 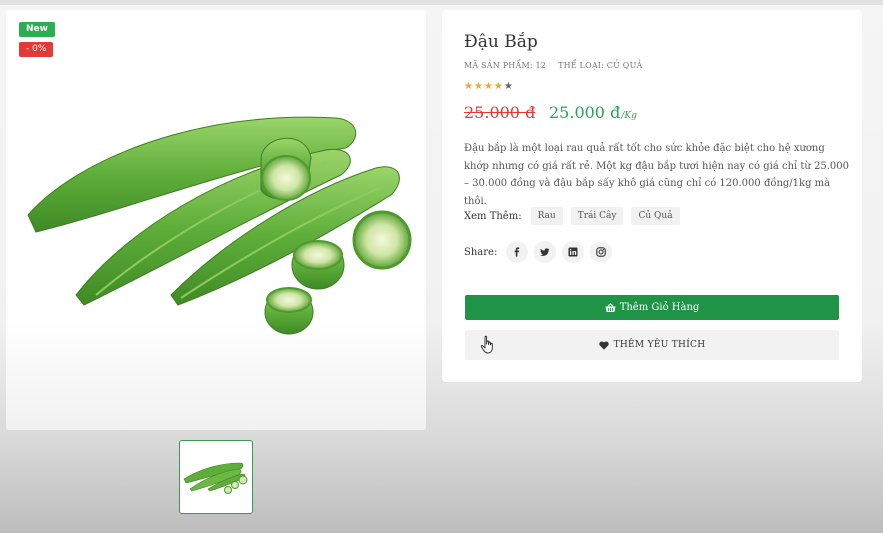 I want to click on okra-thumbnail-image, so click(x=215, y=478).